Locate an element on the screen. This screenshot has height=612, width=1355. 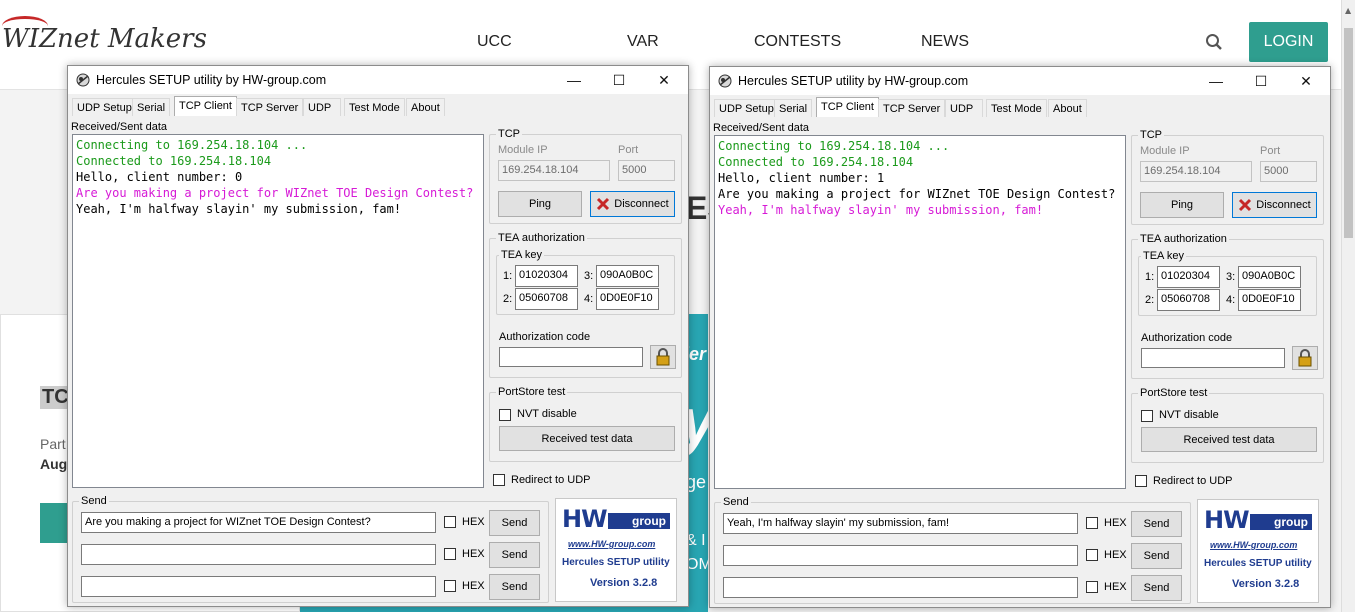
nav-news: NEWS is located at coordinates (945, 42).